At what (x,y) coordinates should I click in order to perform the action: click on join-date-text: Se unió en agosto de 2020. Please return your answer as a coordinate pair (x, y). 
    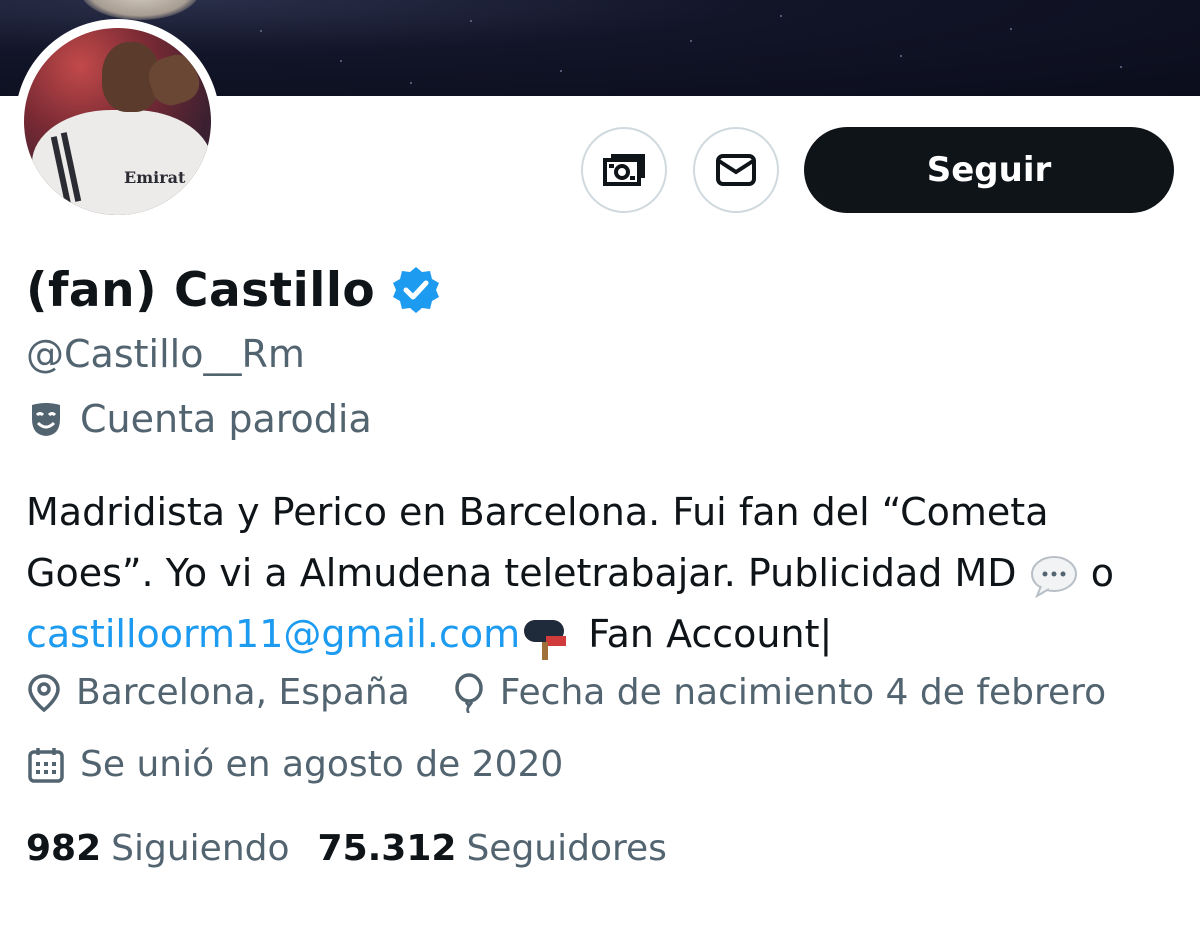
    Looking at the image, I should click on (322, 764).